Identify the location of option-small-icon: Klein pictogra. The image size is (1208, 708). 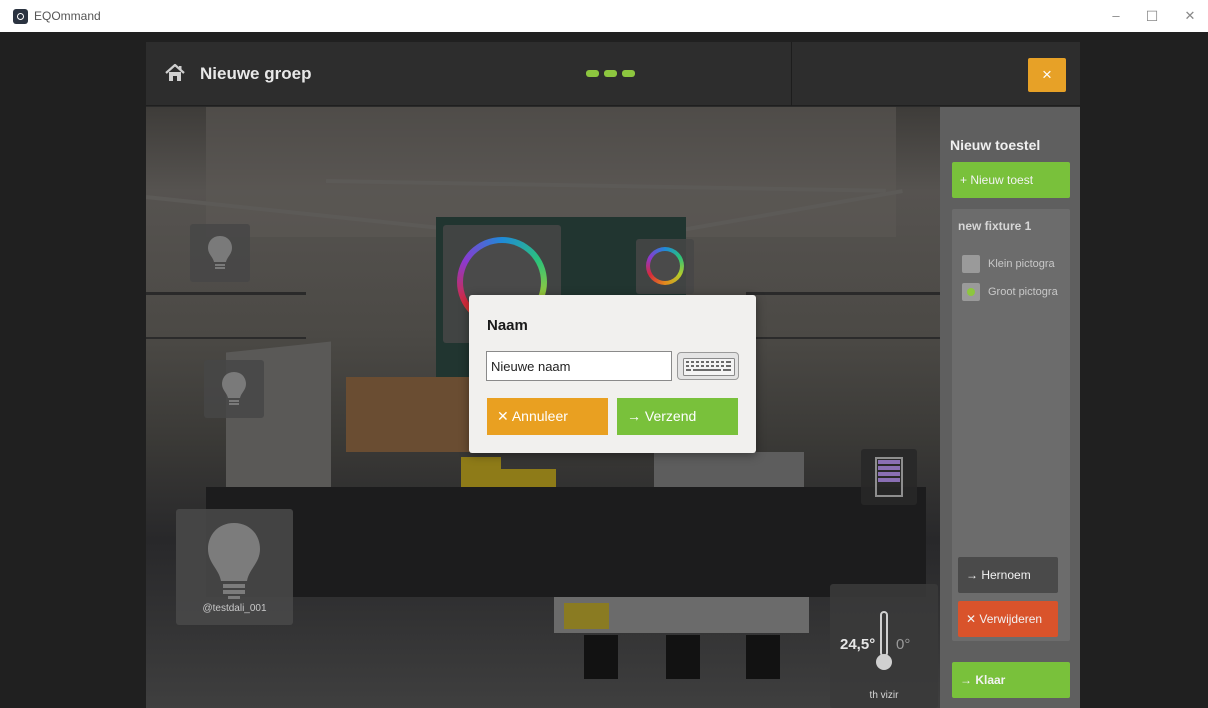
(1014, 264).